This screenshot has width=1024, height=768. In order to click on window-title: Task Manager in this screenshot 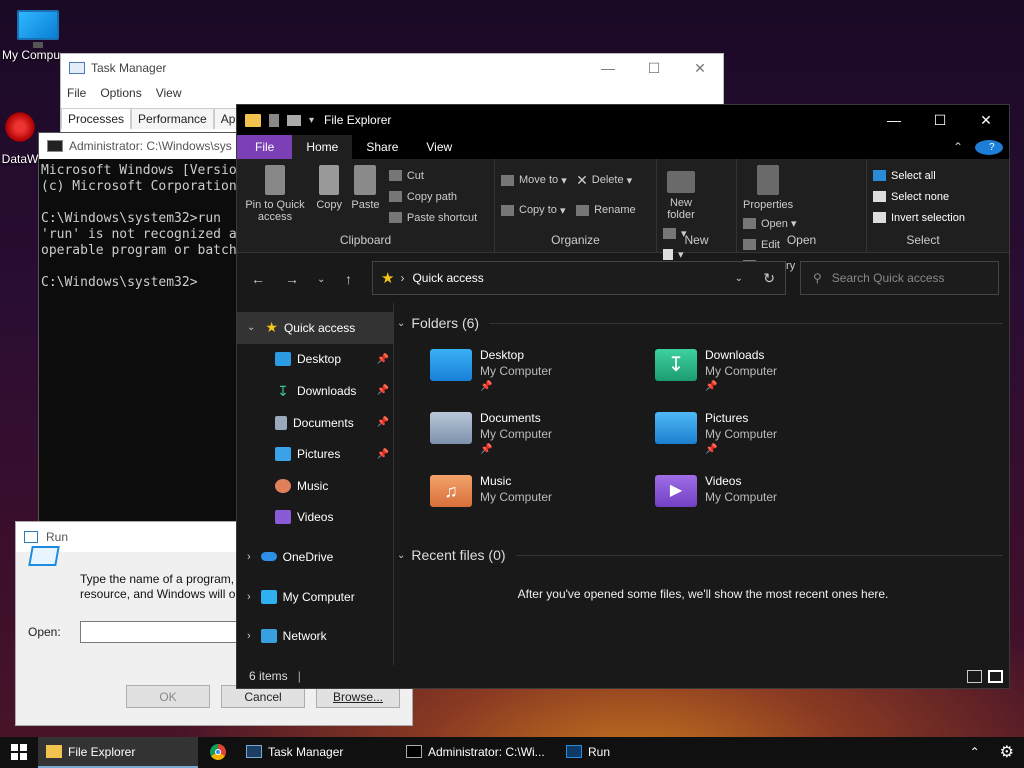, I will do `click(129, 68)`.